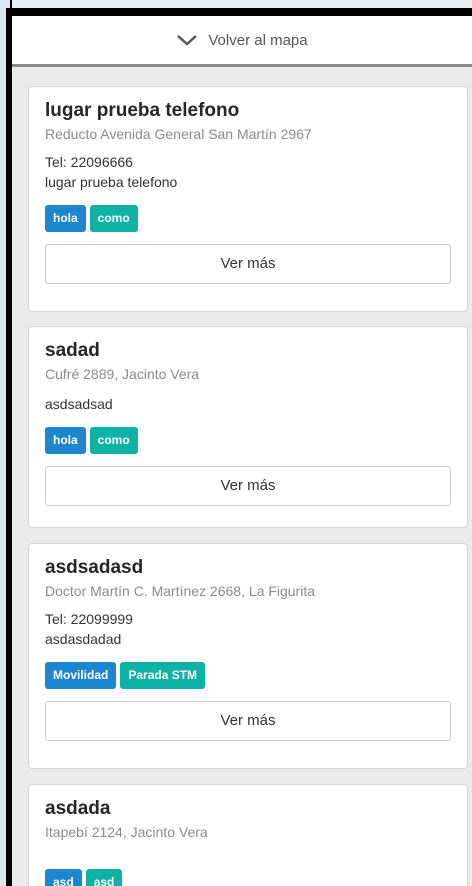 The image size is (472, 886). What do you see at coordinates (83, 639) in the screenshot?
I see `place-description: asdasdadad` at bounding box center [83, 639].